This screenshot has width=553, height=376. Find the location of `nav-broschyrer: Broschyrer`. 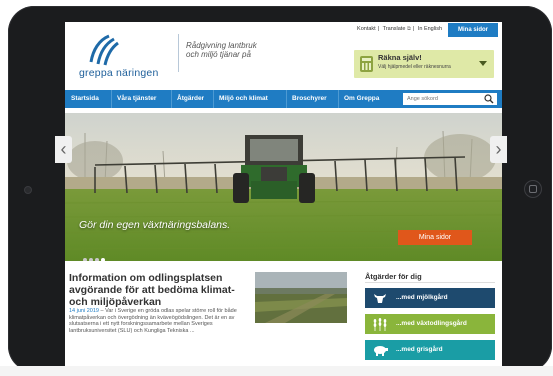

nav-broschyrer: Broschyrer is located at coordinates (309, 99).